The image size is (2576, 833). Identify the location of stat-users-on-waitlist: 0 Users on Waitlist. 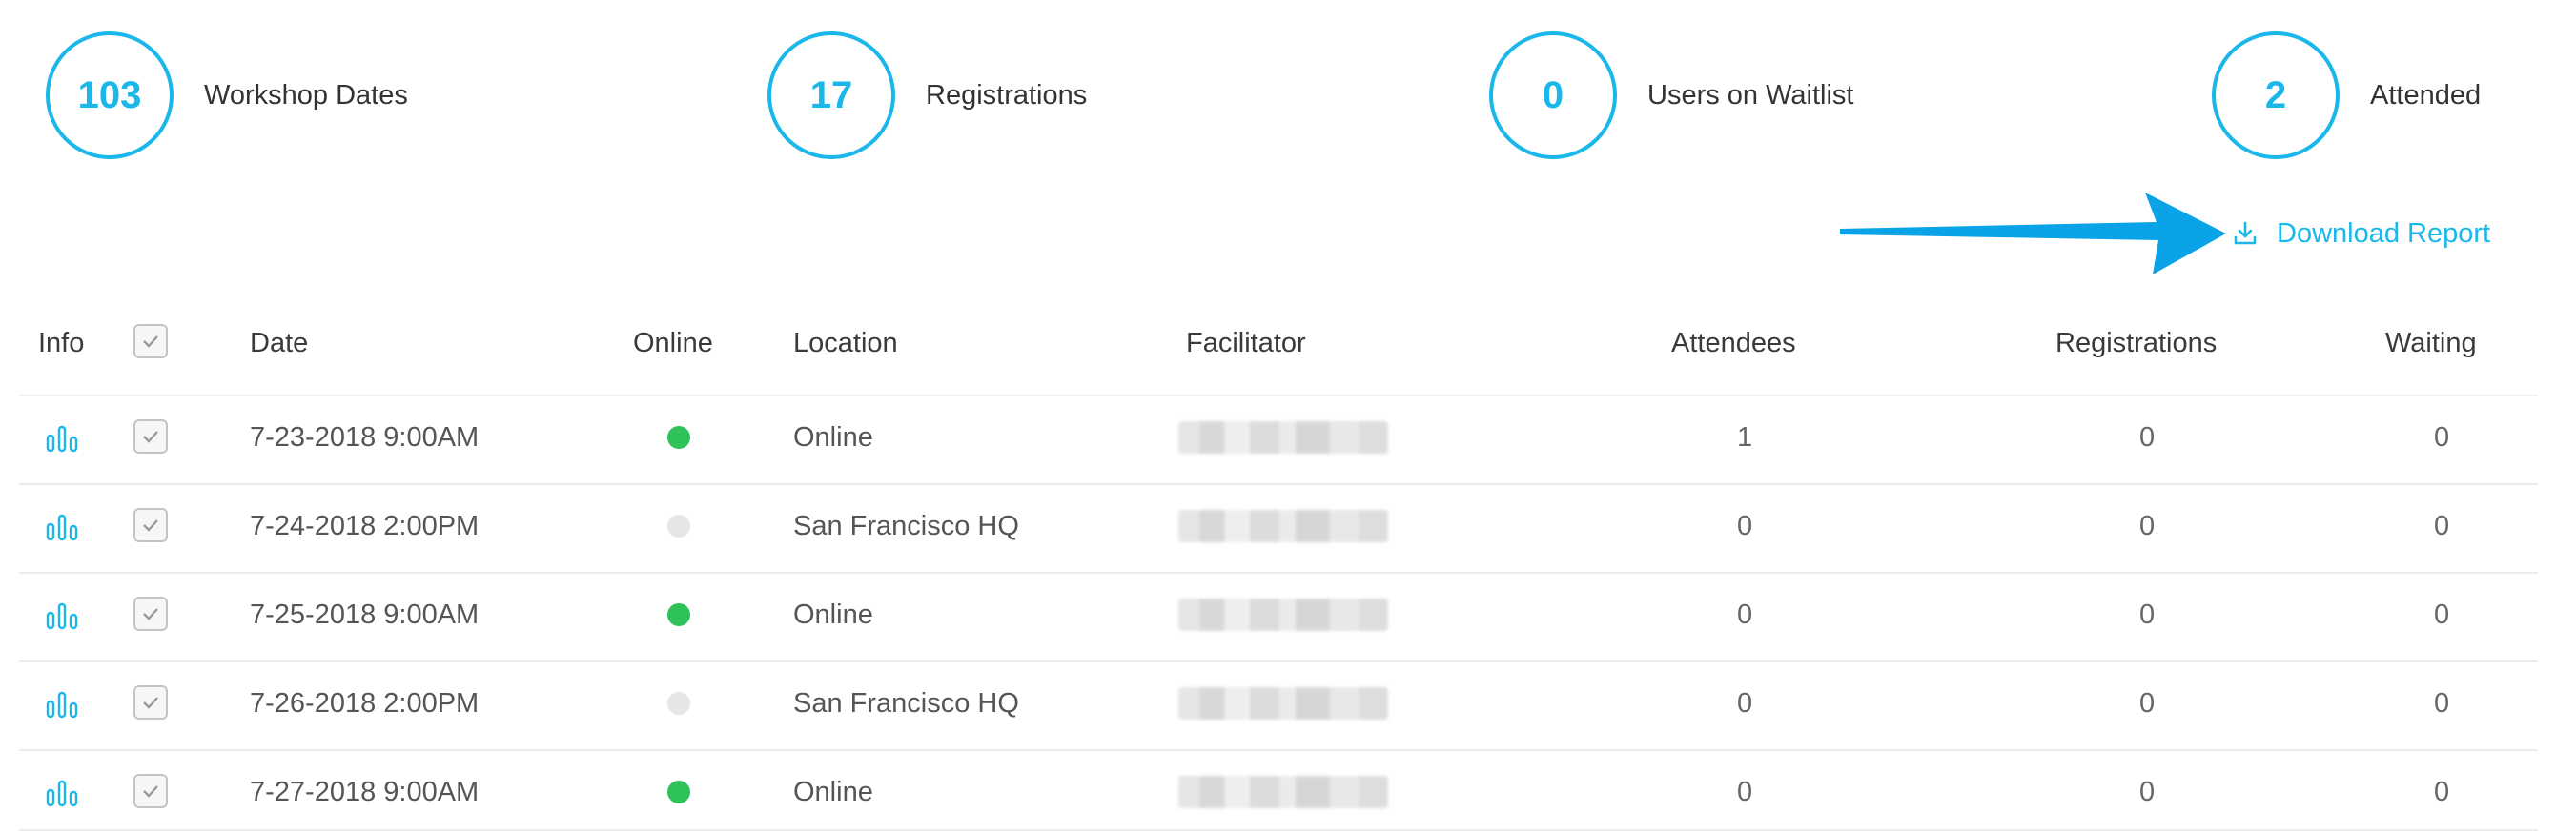
(1671, 95).